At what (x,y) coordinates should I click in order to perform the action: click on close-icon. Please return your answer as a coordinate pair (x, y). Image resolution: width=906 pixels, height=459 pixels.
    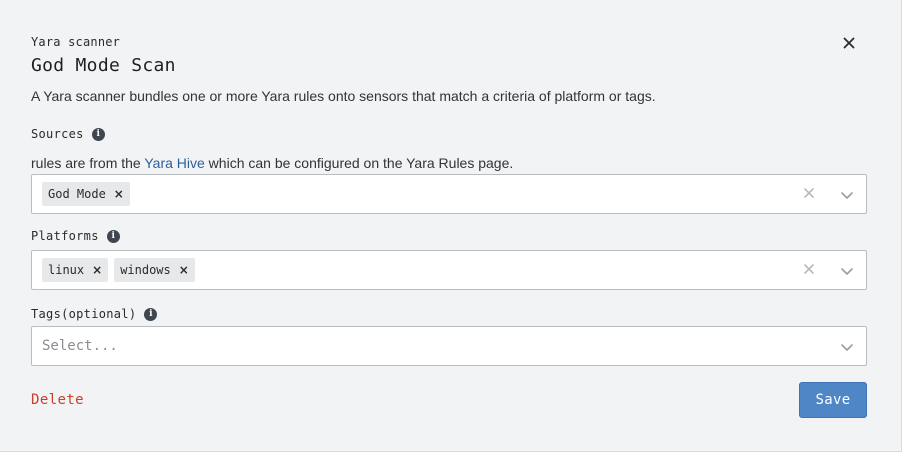
    Looking at the image, I should click on (849, 43).